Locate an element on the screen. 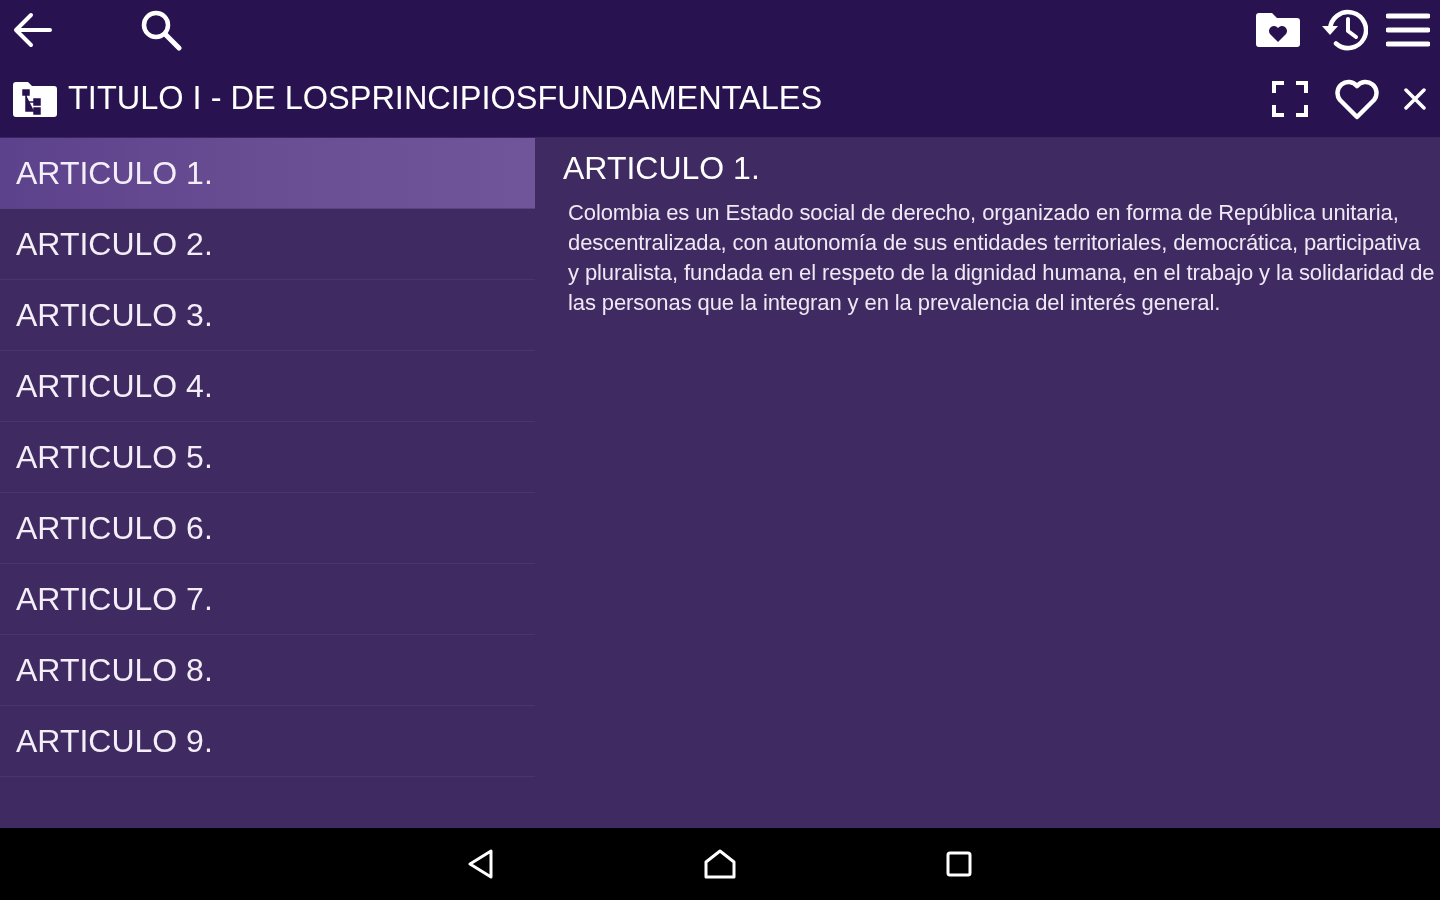 This screenshot has width=1440, height=900. fullscreen-button is located at coordinates (1290, 98).